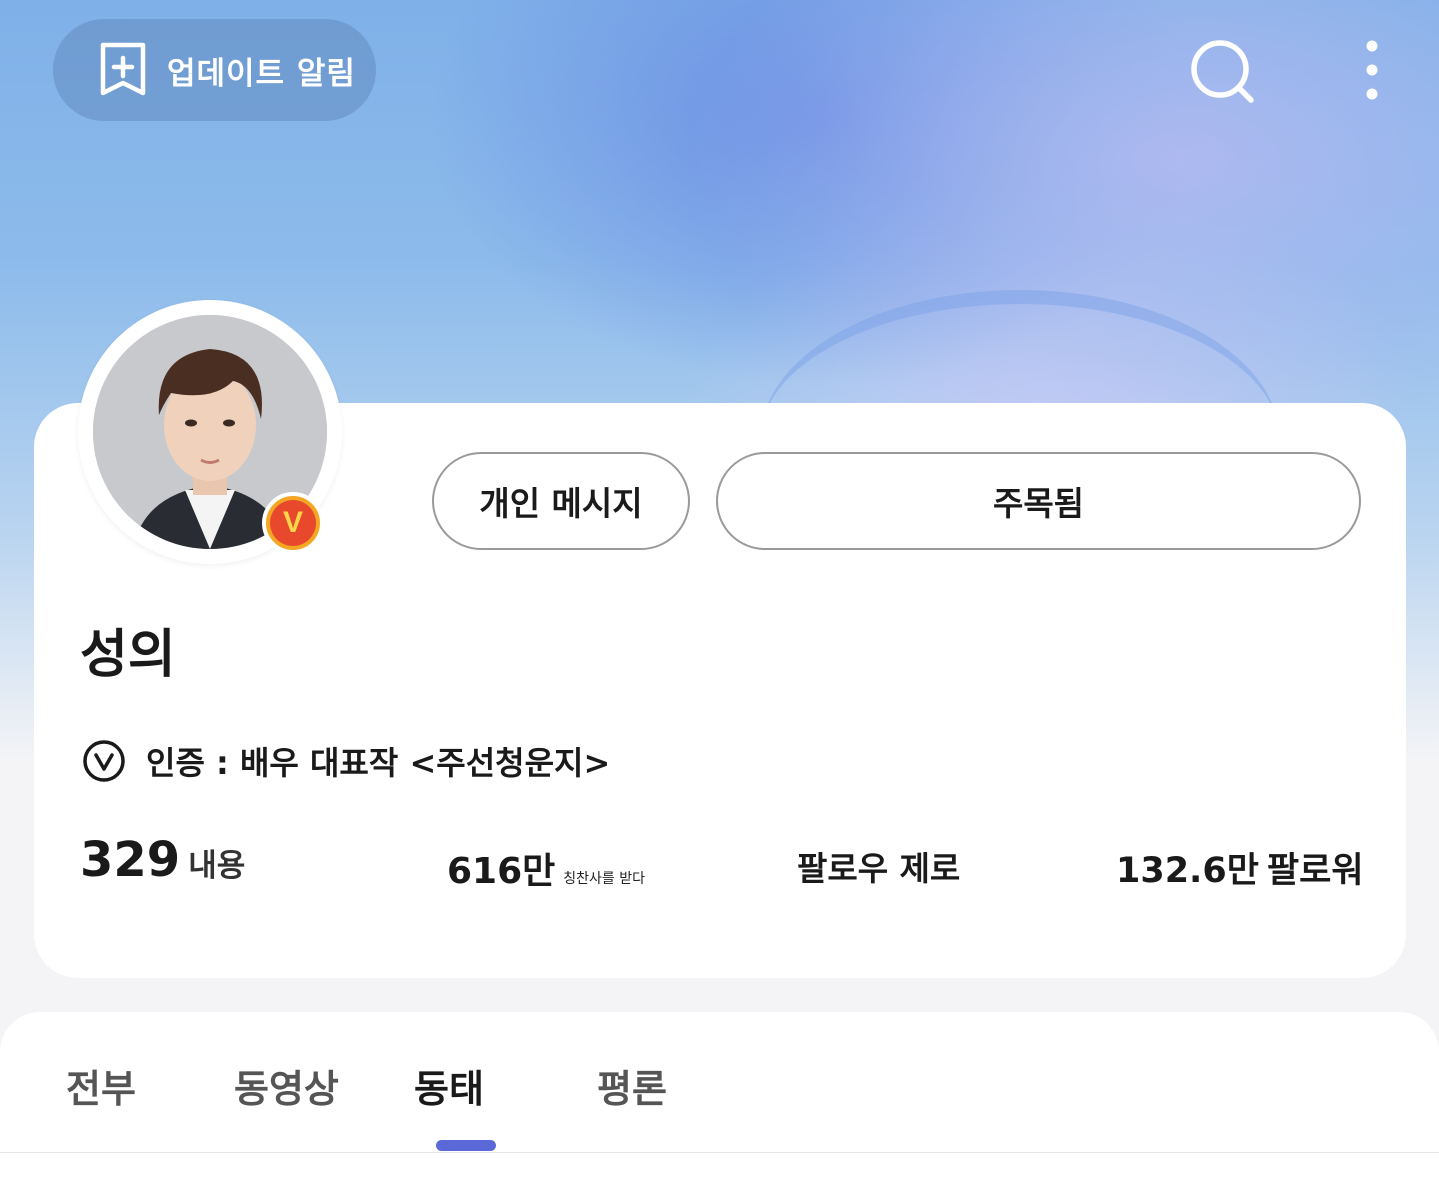 The height and width of the screenshot is (1189, 1439). Describe the element at coordinates (1223, 72) in the screenshot. I see `search-icon` at that location.